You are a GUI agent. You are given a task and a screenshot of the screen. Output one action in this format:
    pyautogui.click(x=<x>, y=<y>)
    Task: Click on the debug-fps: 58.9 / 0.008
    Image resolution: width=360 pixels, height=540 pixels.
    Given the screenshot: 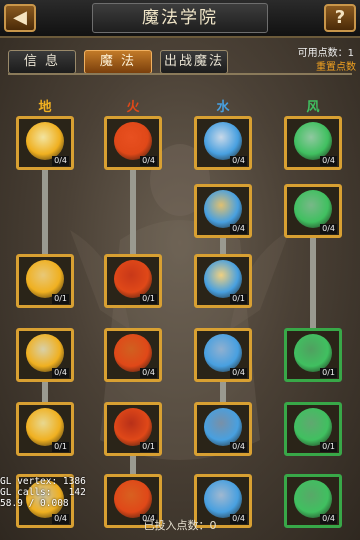 What is the action you would take?
    pyautogui.click(x=34, y=503)
    